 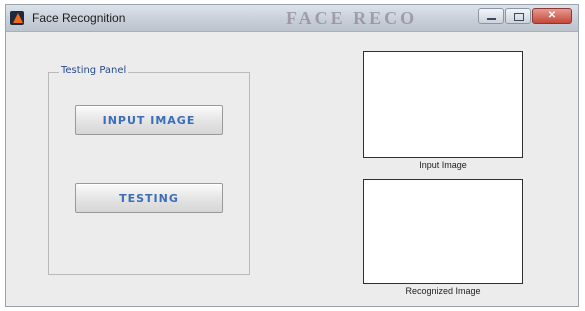 I want to click on window-controls, so click(x=525, y=16).